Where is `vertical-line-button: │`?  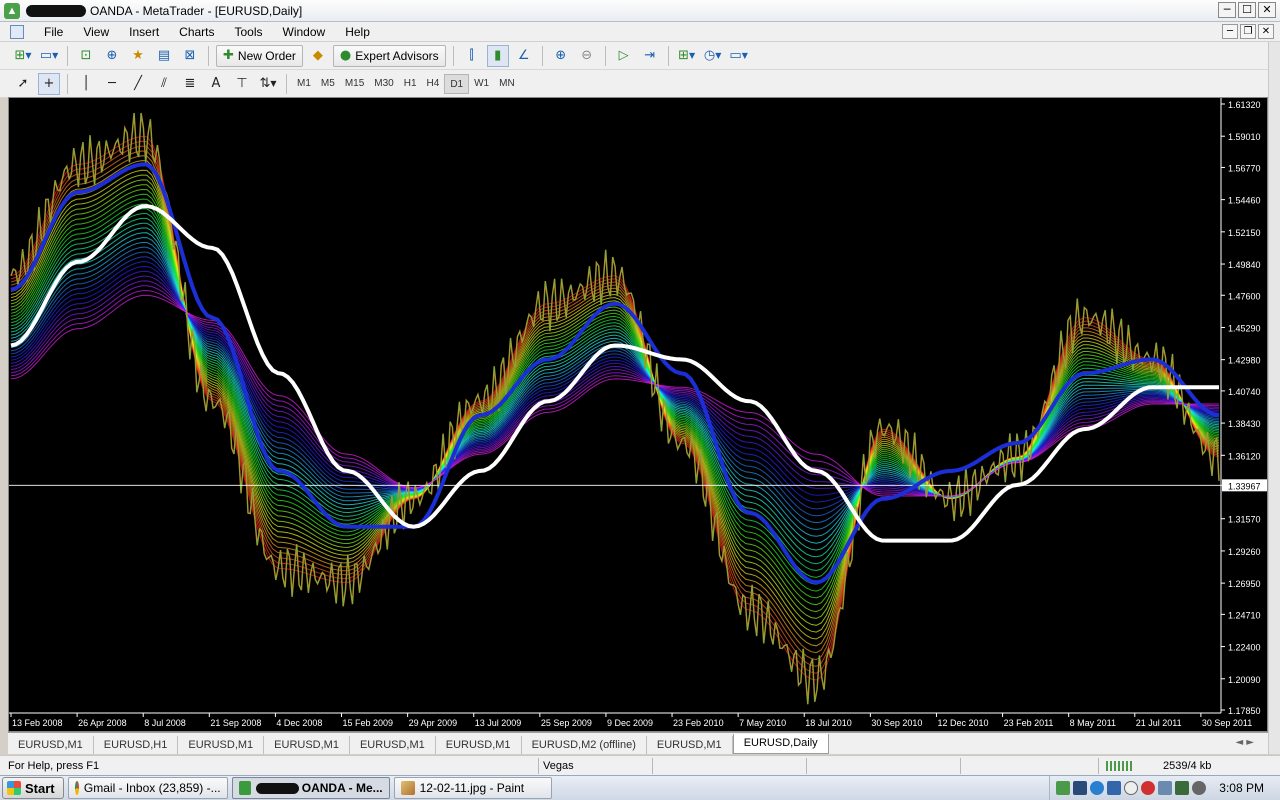 vertical-line-button: │ is located at coordinates (86, 84).